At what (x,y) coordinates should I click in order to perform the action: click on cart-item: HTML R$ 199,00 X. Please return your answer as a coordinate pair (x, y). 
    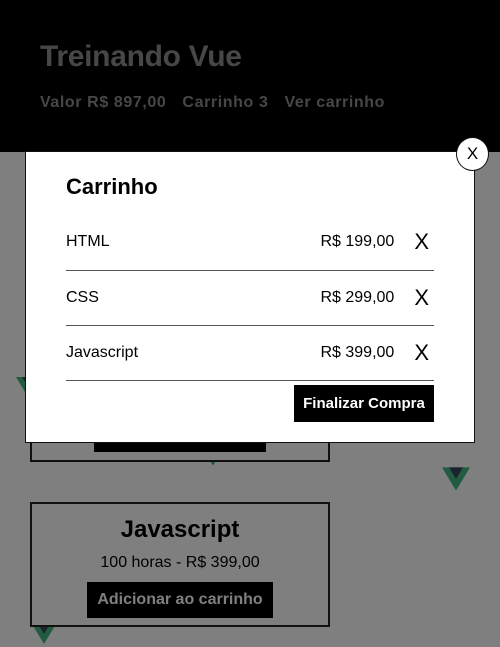
    Looking at the image, I should click on (250, 242).